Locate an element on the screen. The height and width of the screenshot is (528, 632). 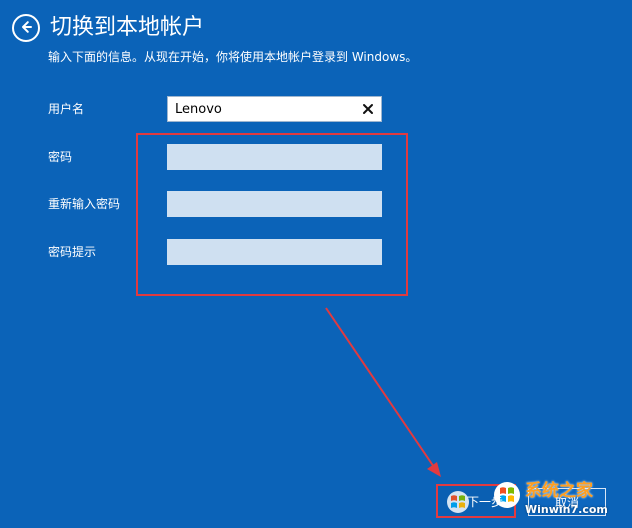
arrow-left-circle-icon is located at coordinates (26, 28).